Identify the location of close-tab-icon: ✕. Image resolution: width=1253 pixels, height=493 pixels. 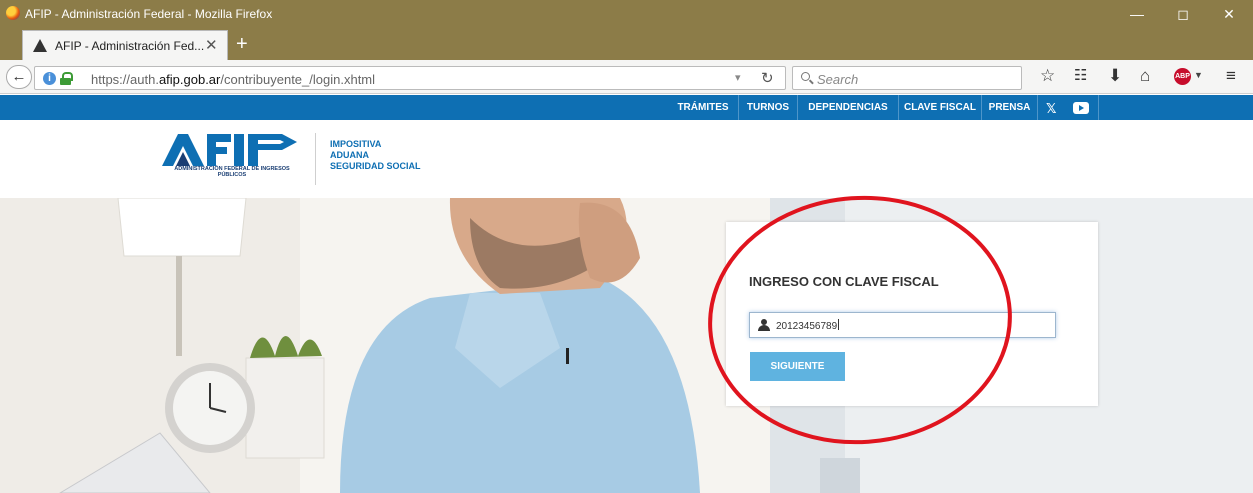
(211, 45).